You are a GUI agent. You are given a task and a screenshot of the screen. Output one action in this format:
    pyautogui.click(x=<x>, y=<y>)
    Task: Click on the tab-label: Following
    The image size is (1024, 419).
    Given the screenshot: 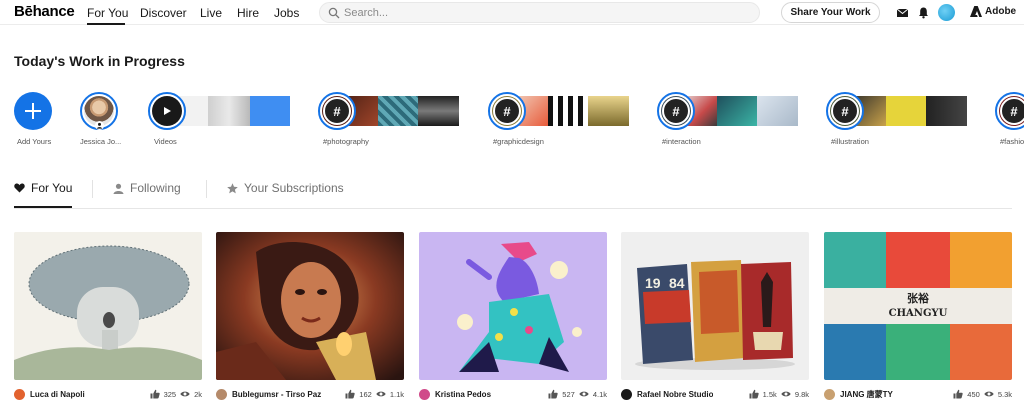 What is the action you would take?
    pyautogui.click(x=155, y=188)
    